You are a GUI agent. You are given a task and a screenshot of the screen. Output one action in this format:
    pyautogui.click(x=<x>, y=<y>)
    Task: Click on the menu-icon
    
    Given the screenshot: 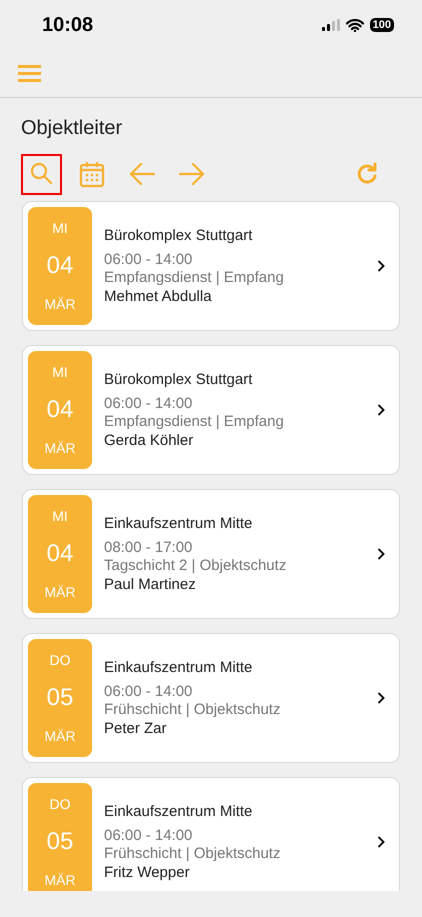 What is the action you would take?
    pyautogui.click(x=29, y=73)
    